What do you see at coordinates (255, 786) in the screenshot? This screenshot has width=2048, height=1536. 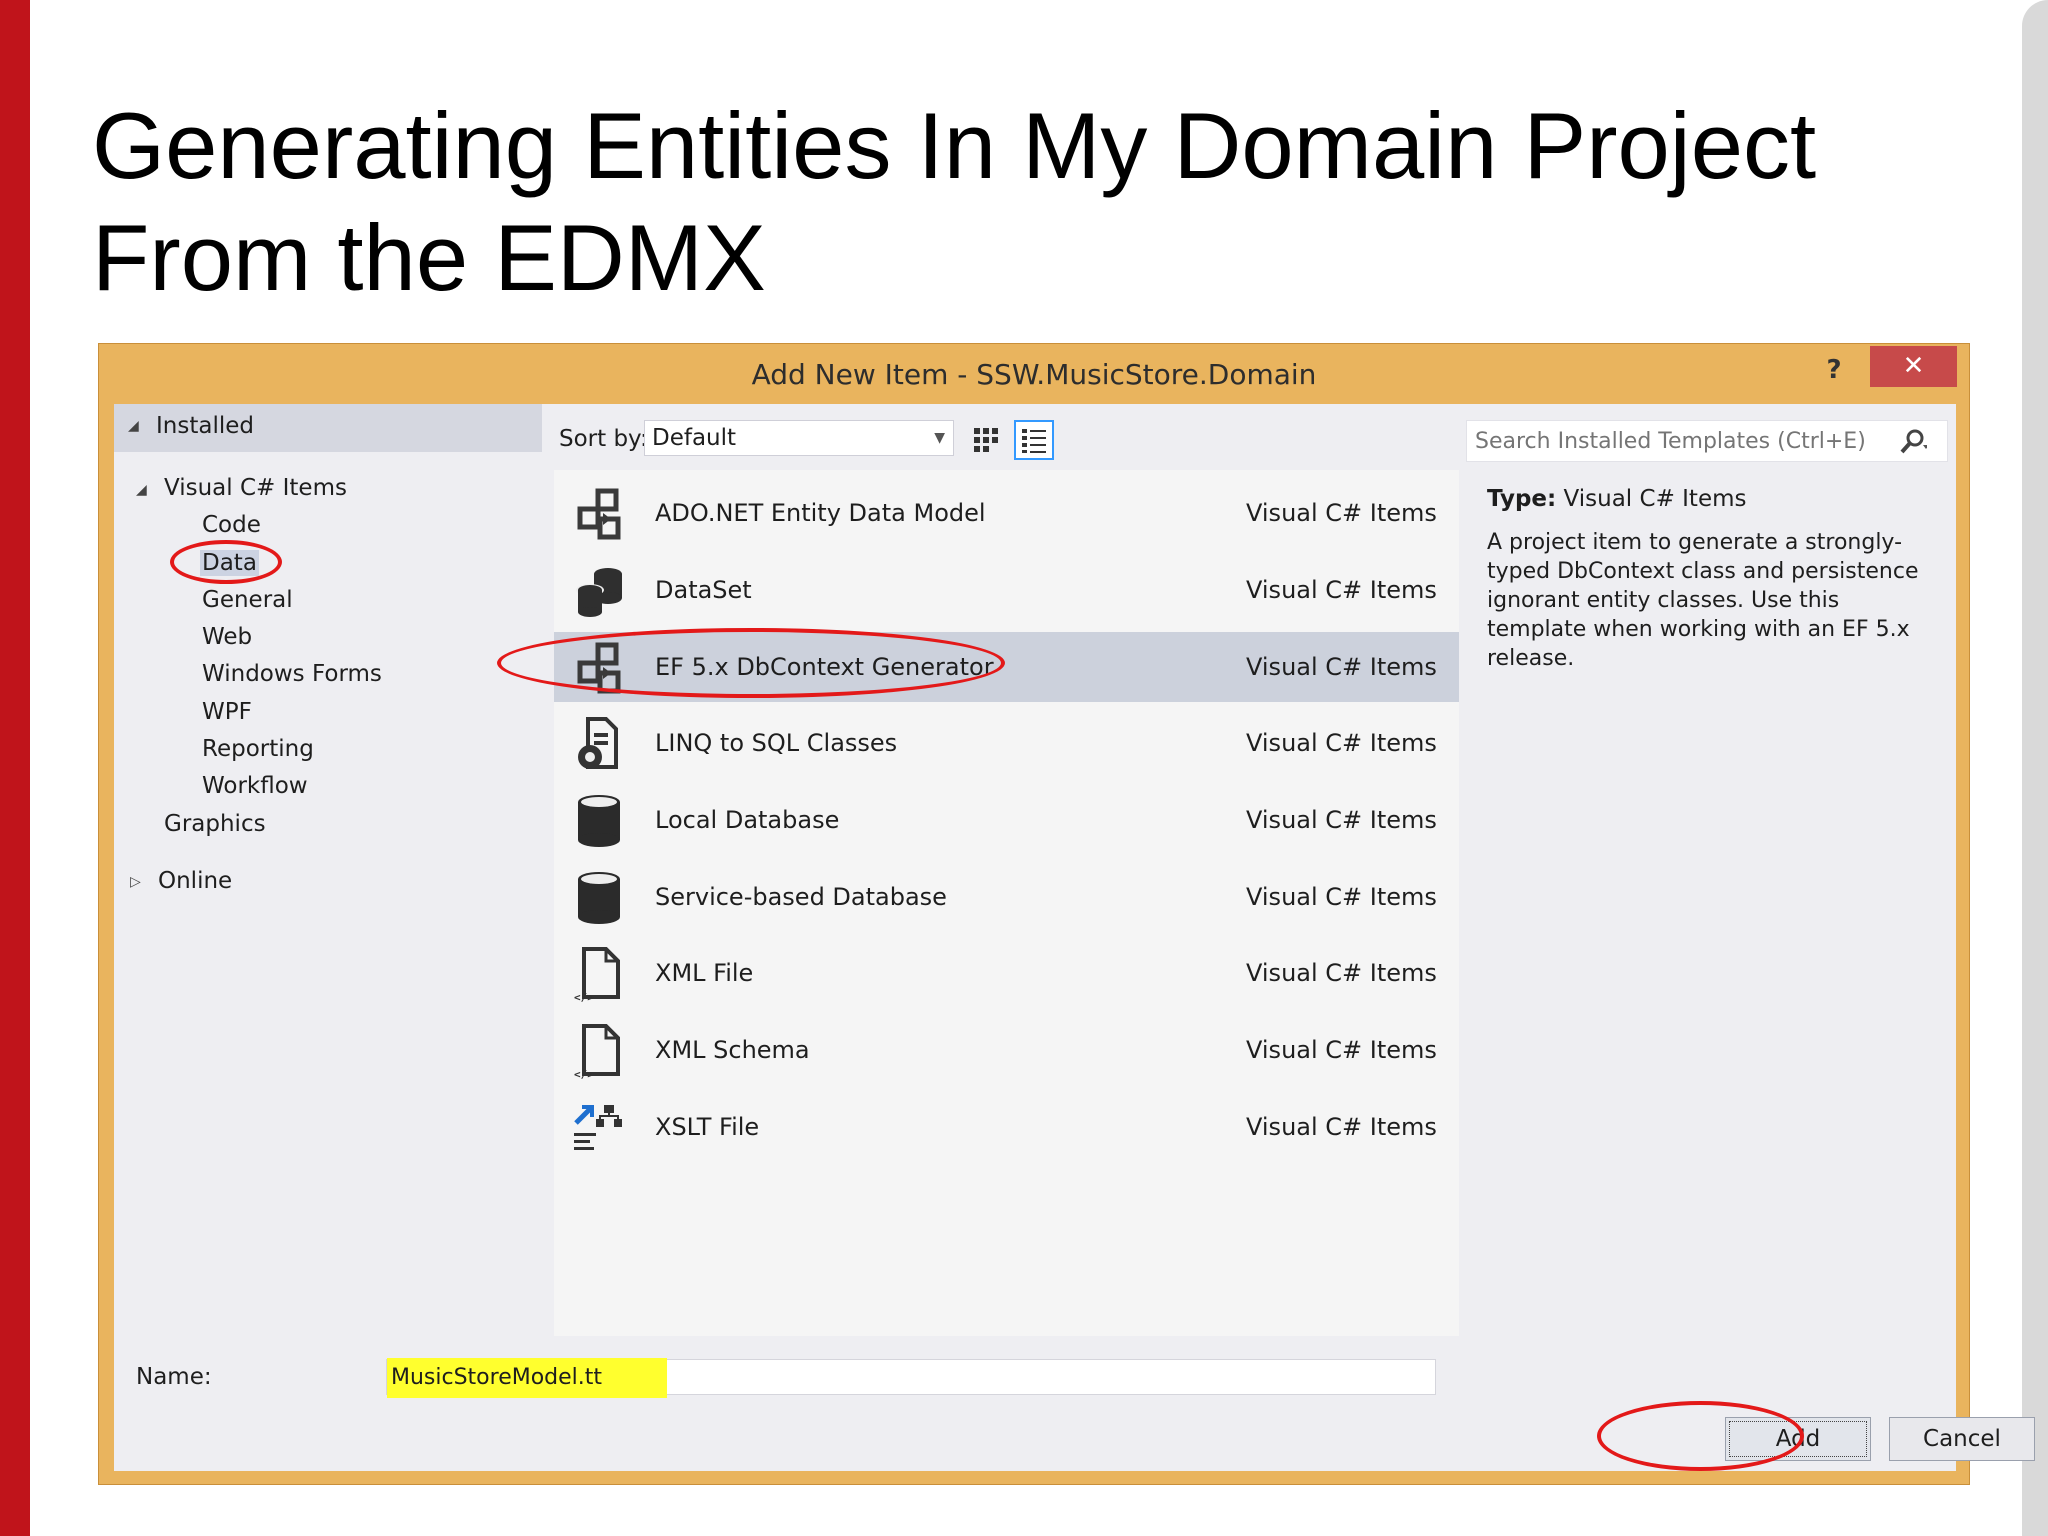 I see `tree-node-workflow: Workflow` at bounding box center [255, 786].